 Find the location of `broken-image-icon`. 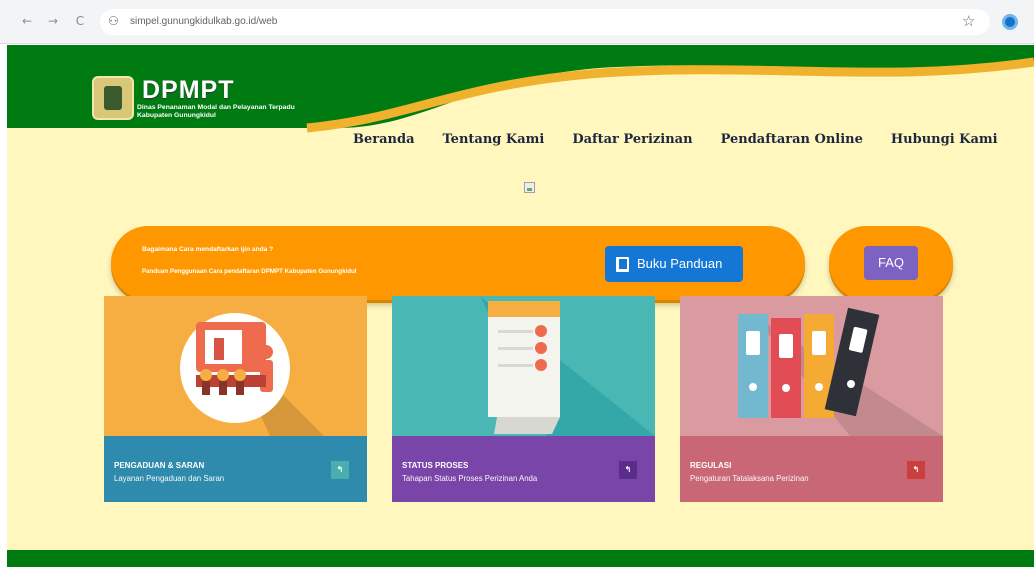

broken-image-icon is located at coordinates (529, 187).